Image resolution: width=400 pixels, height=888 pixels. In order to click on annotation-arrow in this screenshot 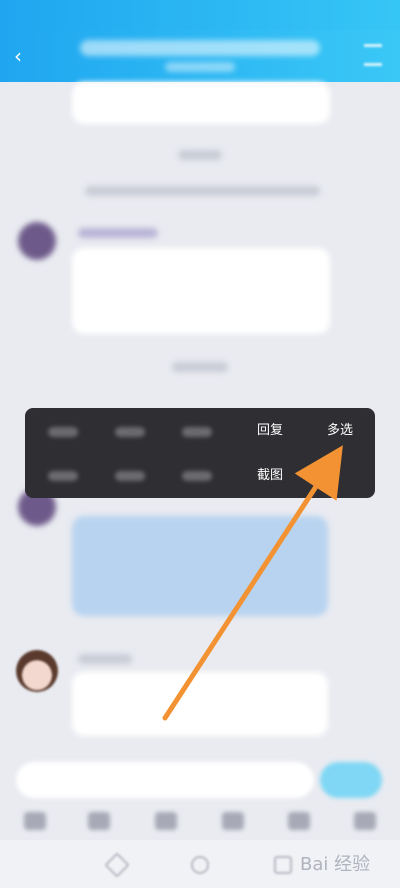, I will do `click(252, 583)`.